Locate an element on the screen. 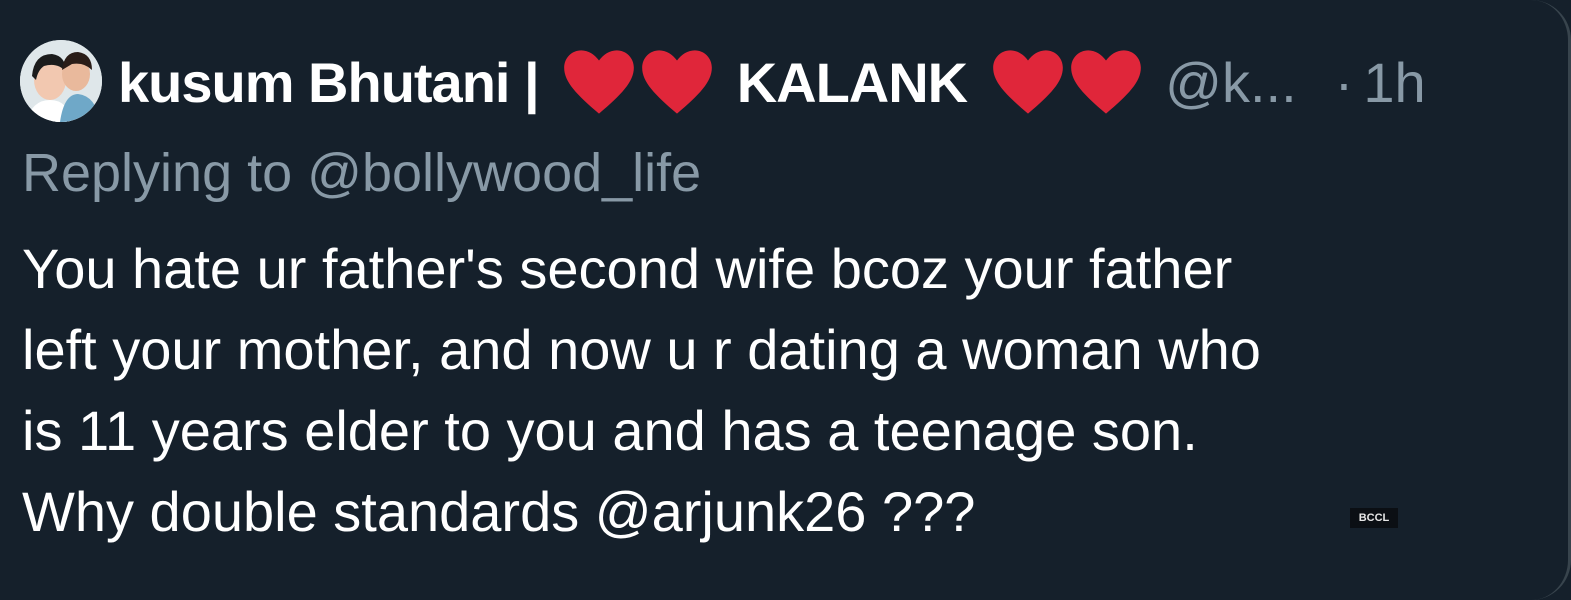 Image resolution: width=1571 pixels, height=600 pixels. replying-to: Replying to @bollywood_life is located at coordinates (361, 173).